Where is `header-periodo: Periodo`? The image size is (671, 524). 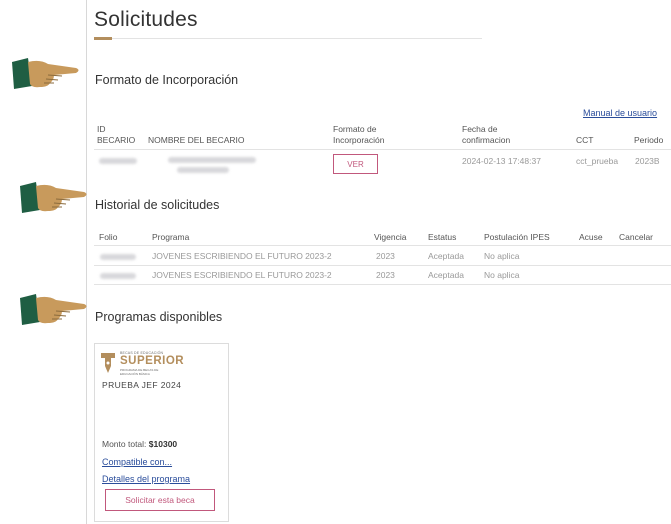 header-periodo: Periodo is located at coordinates (649, 140).